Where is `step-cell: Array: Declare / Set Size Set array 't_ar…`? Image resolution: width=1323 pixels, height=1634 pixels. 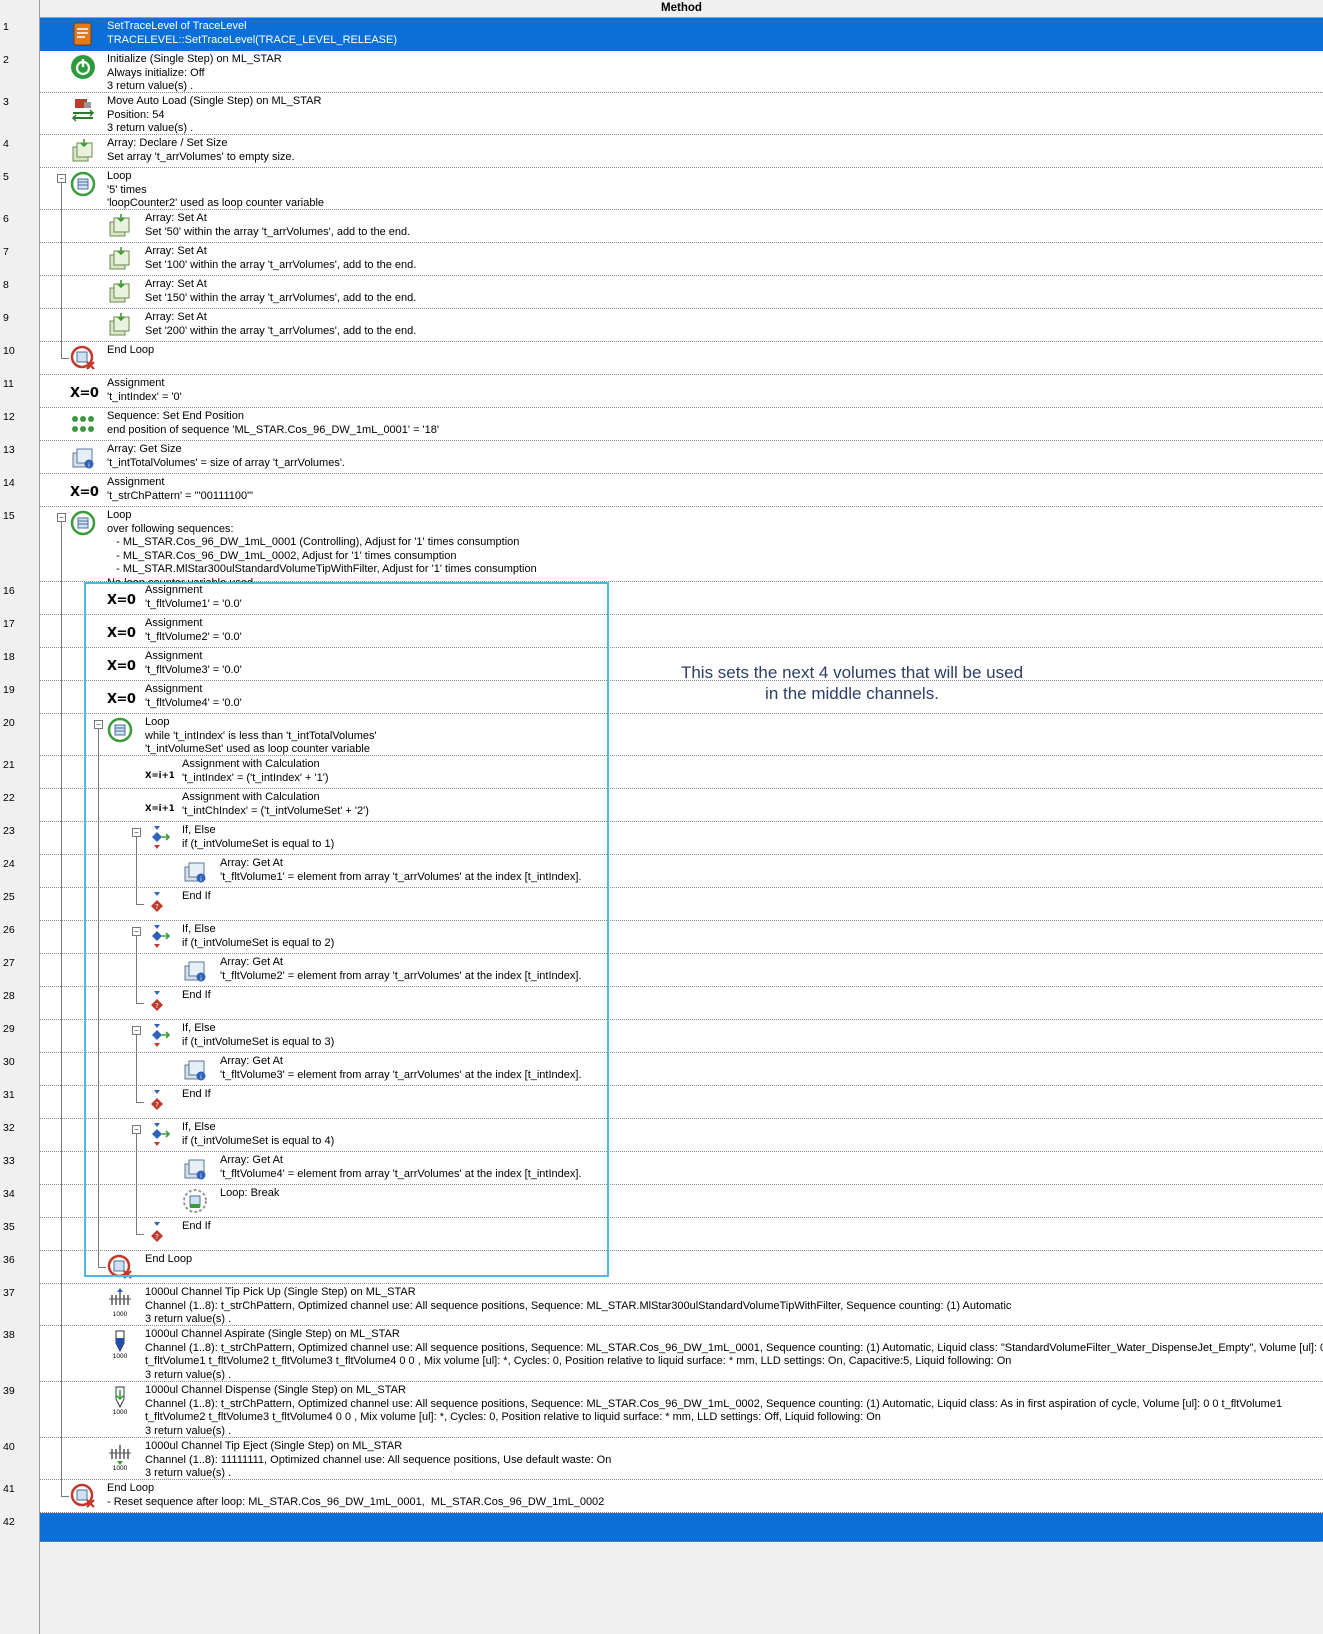
step-cell: Array: Declare / Set Size Set array 't_ar… is located at coordinates (681, 151).